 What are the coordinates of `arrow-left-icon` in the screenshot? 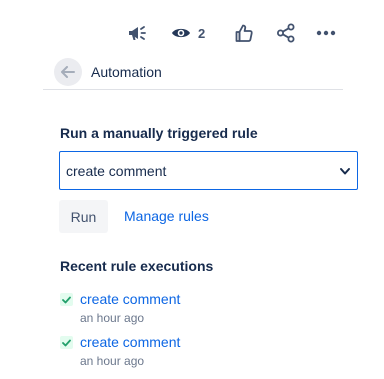 It's located at (68, 72).